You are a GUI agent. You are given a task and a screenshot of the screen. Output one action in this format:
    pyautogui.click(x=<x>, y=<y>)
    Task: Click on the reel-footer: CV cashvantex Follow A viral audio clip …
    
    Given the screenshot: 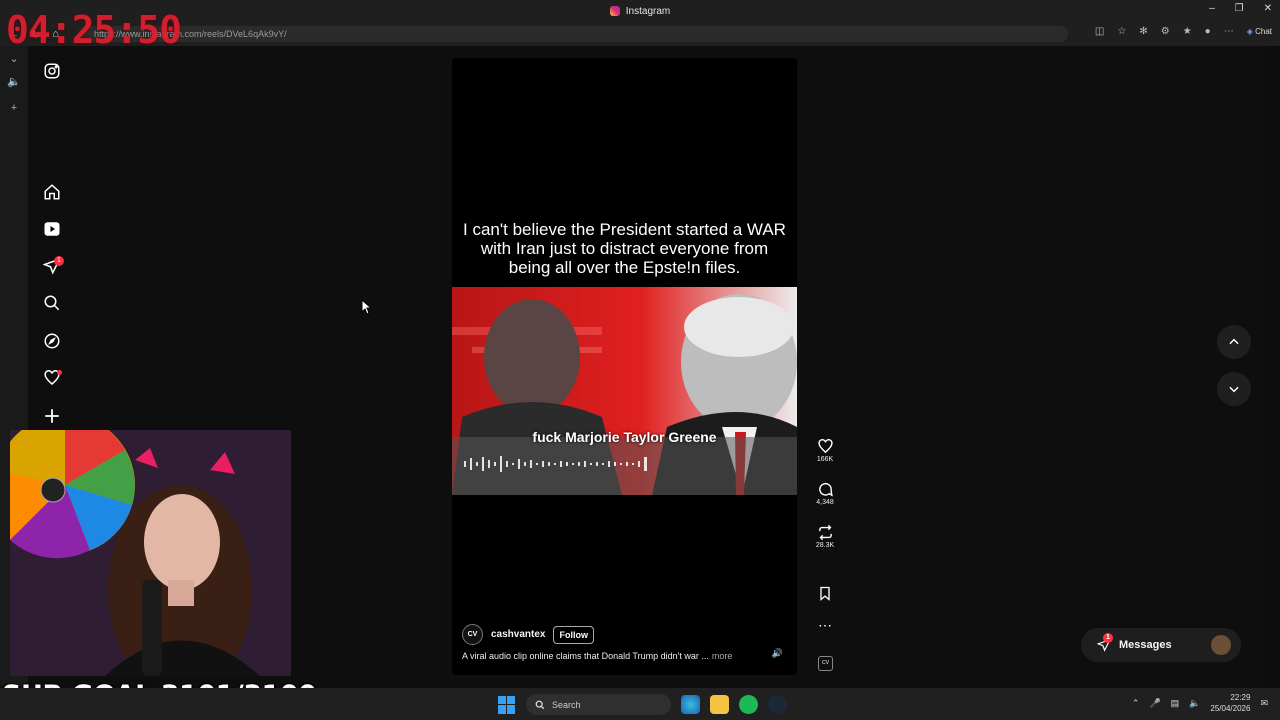 What is the action you would take?
    pyautogui.click(x=624, y=642)
    